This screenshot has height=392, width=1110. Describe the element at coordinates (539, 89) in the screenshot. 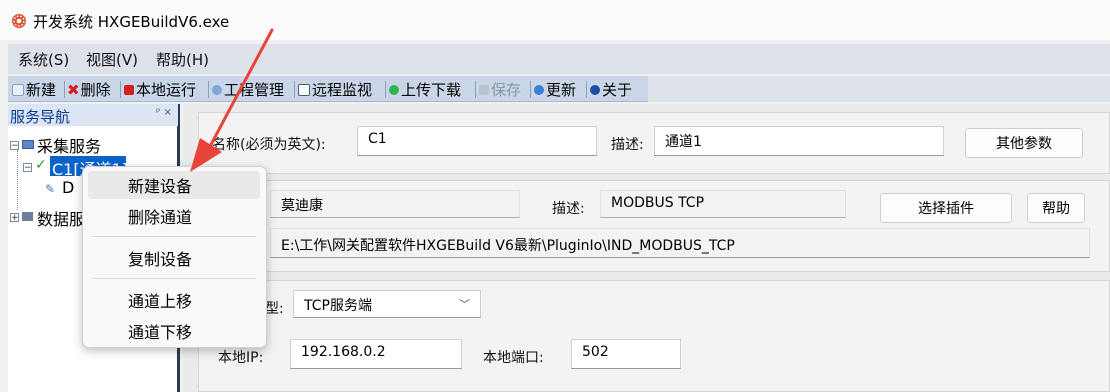

I see `update-icon` at that location.